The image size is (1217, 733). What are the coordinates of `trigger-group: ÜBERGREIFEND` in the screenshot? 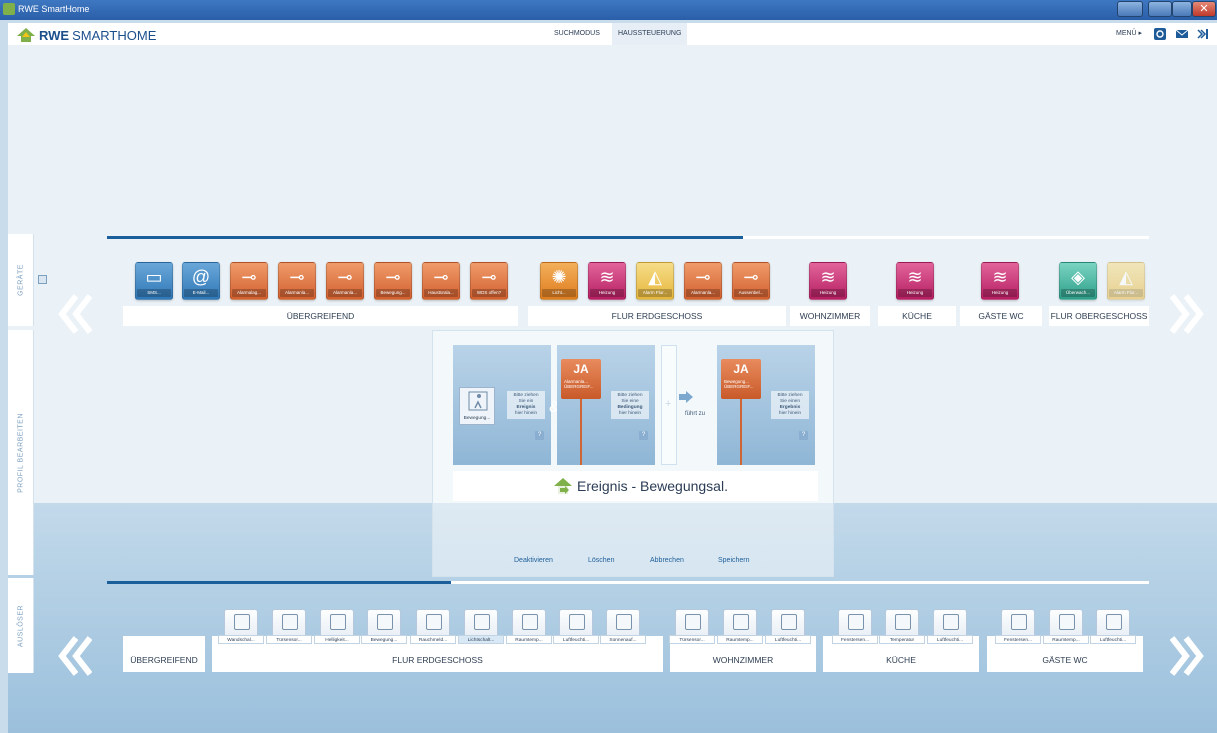 It's located at (164, 654).